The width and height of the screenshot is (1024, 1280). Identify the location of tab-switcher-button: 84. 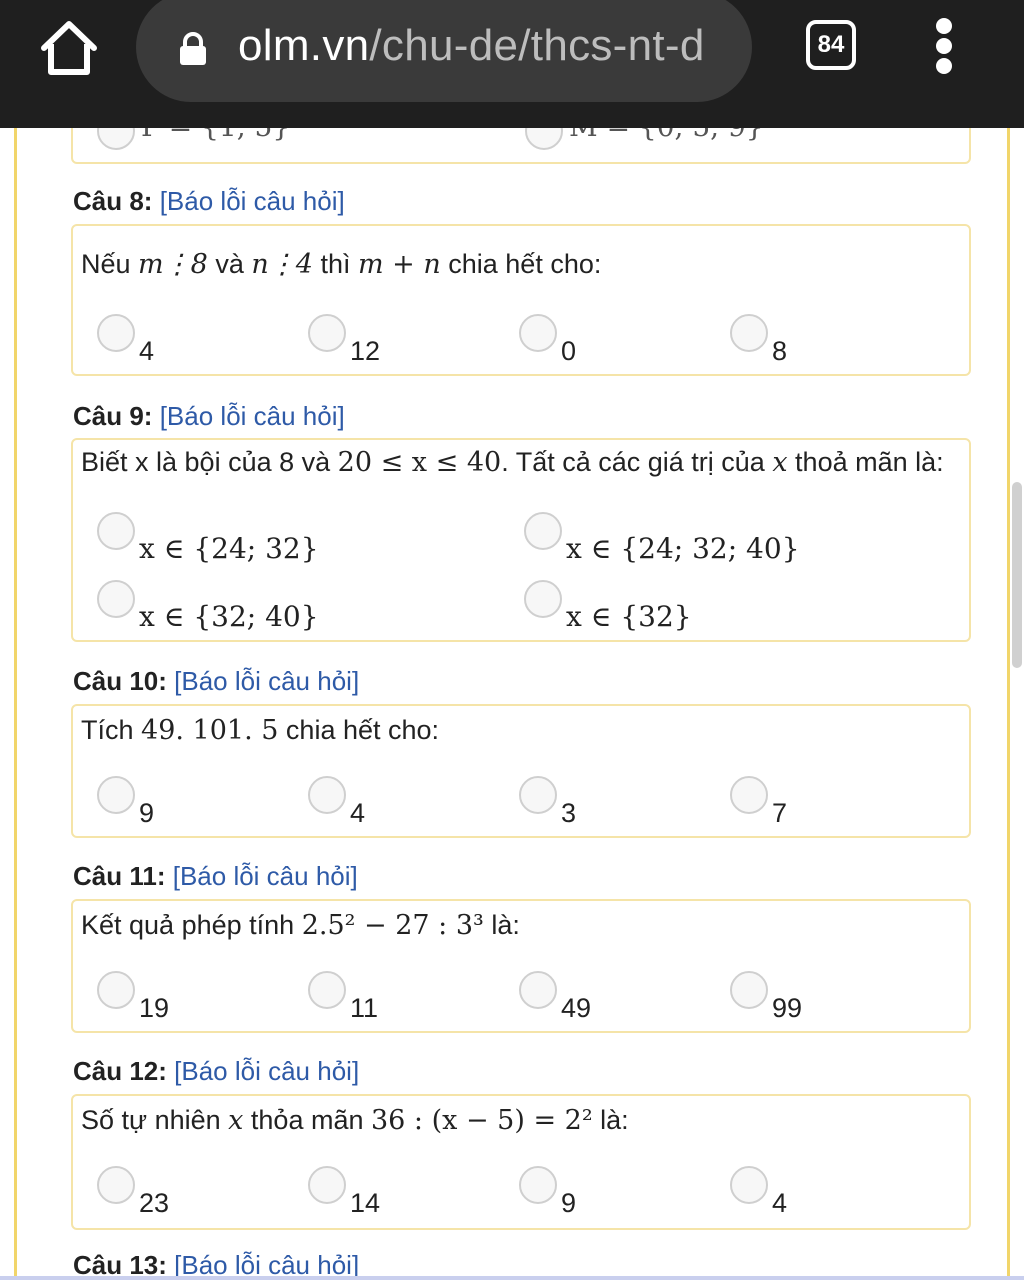
(831, 45).